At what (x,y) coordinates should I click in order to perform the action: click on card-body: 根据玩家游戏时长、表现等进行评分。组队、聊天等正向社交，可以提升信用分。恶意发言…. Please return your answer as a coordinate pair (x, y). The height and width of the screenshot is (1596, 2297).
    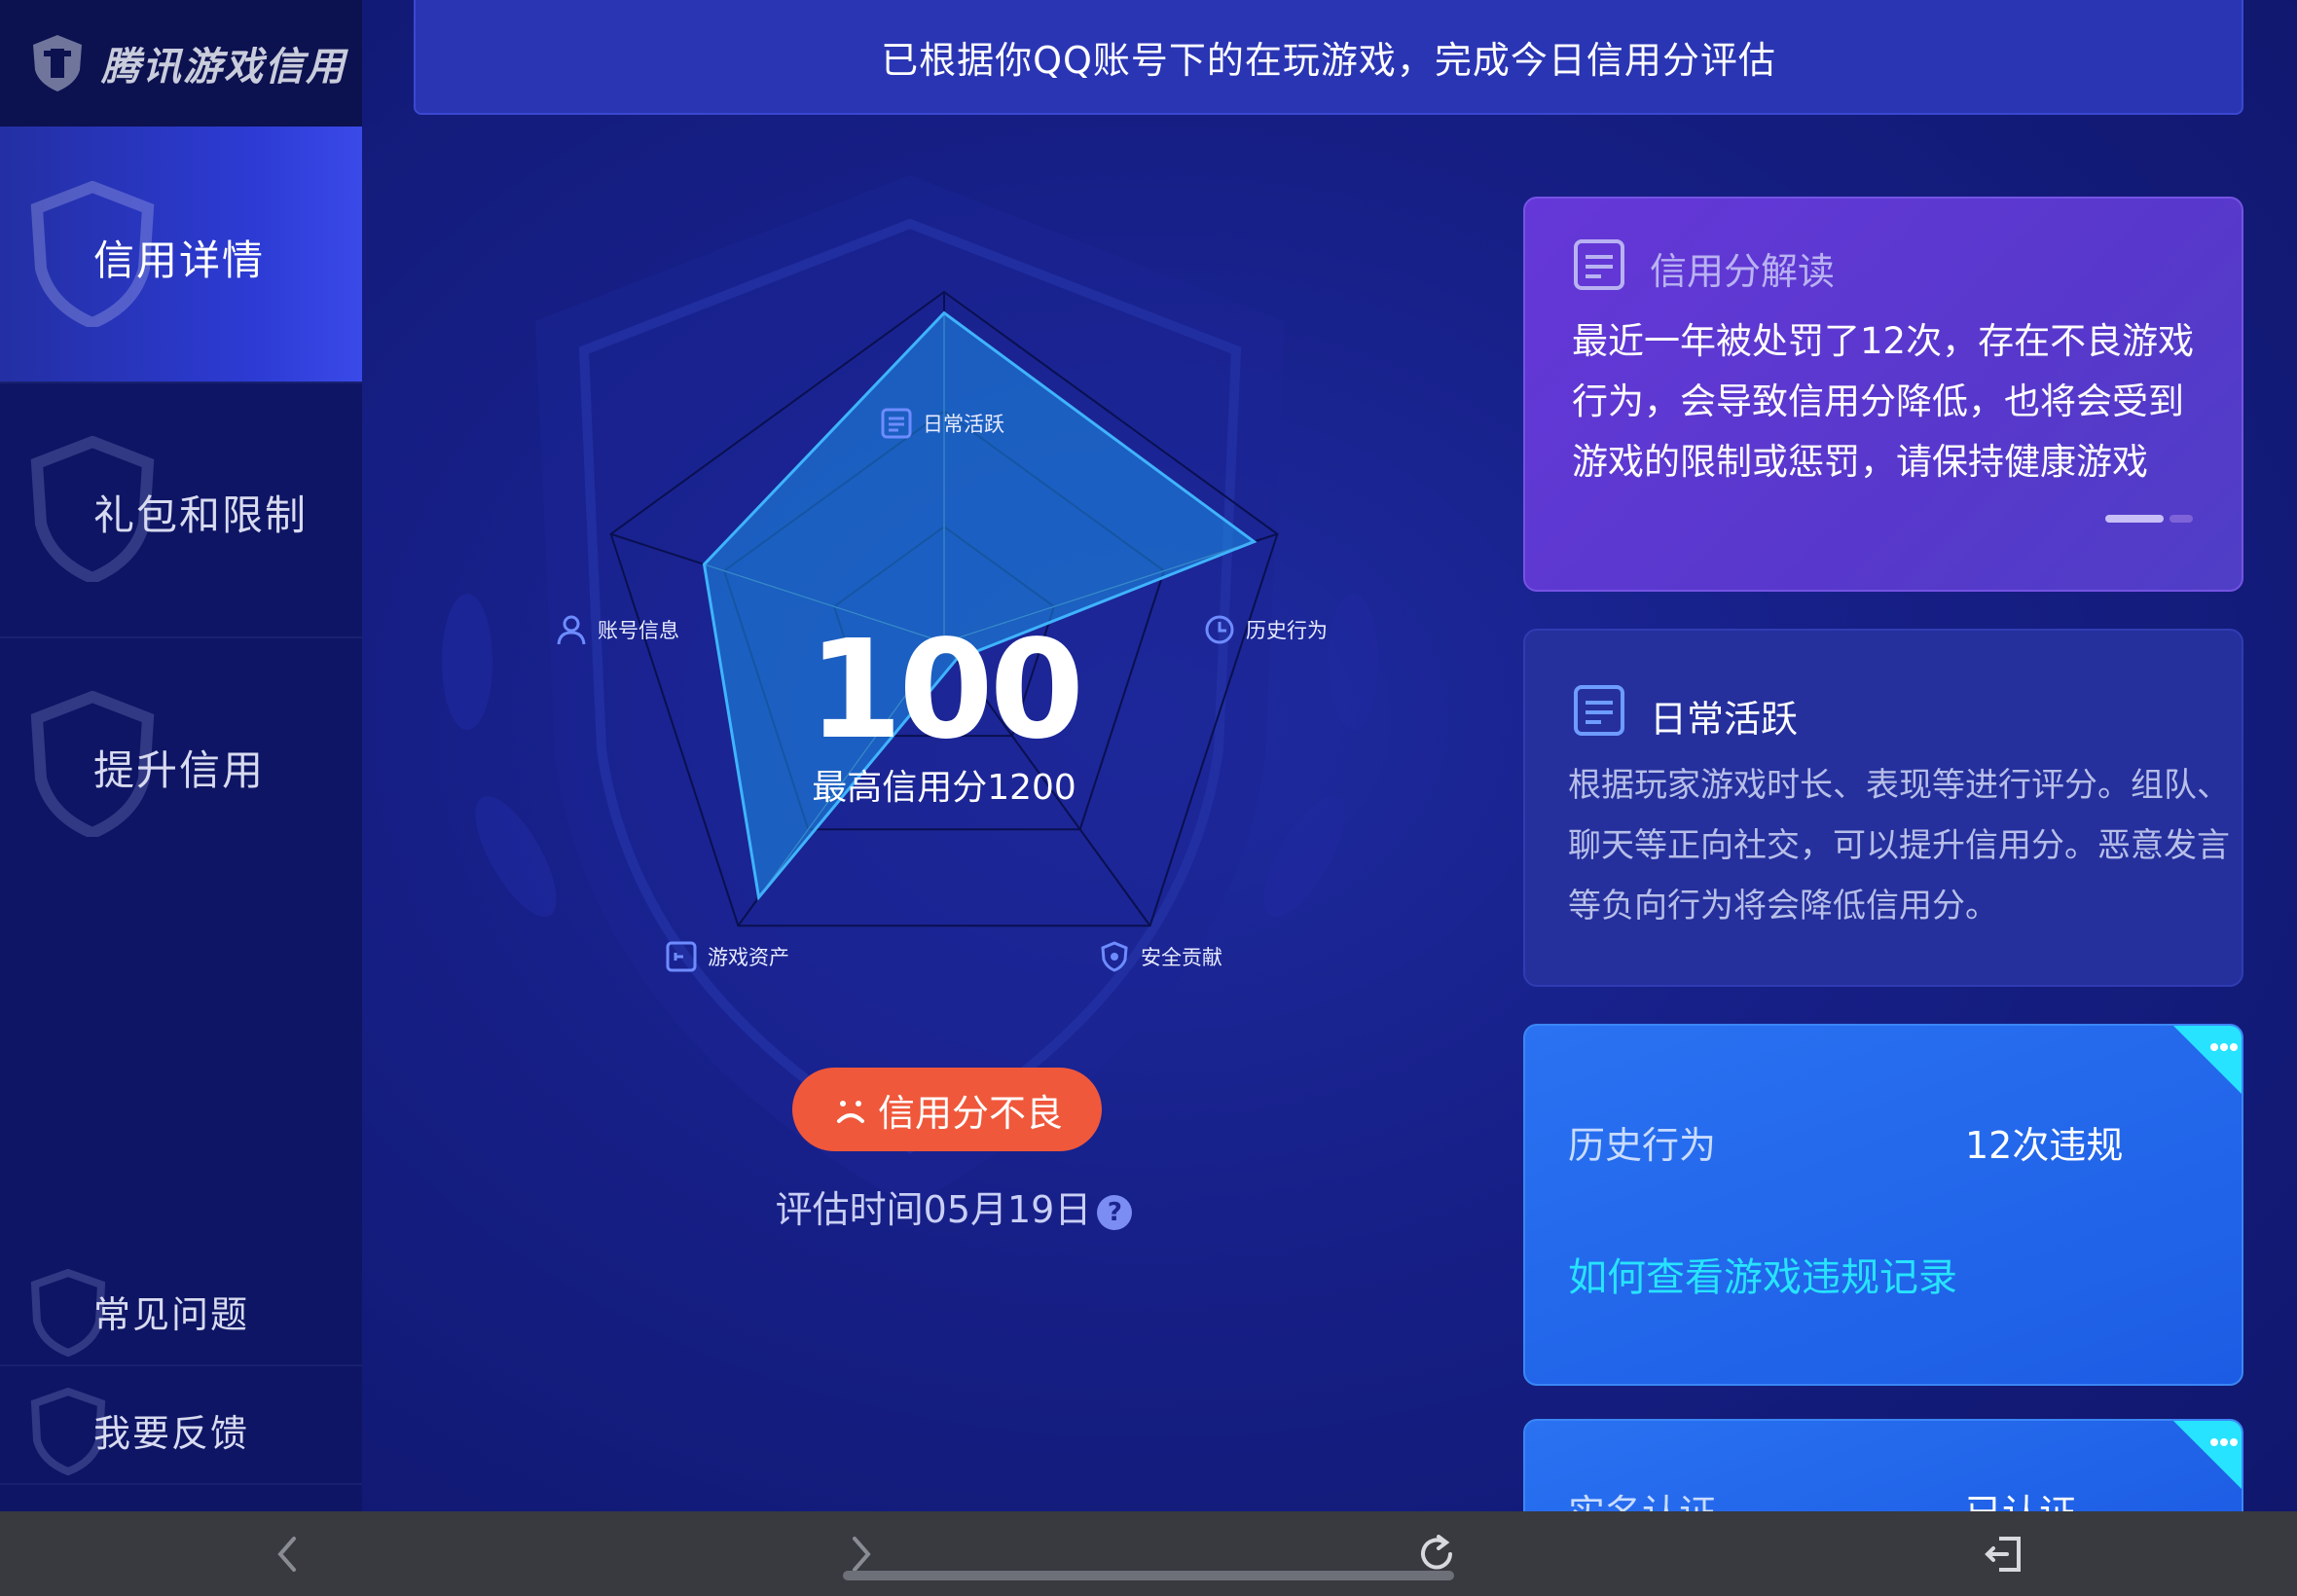
    Looking at the image, I should click on (1899, 845).